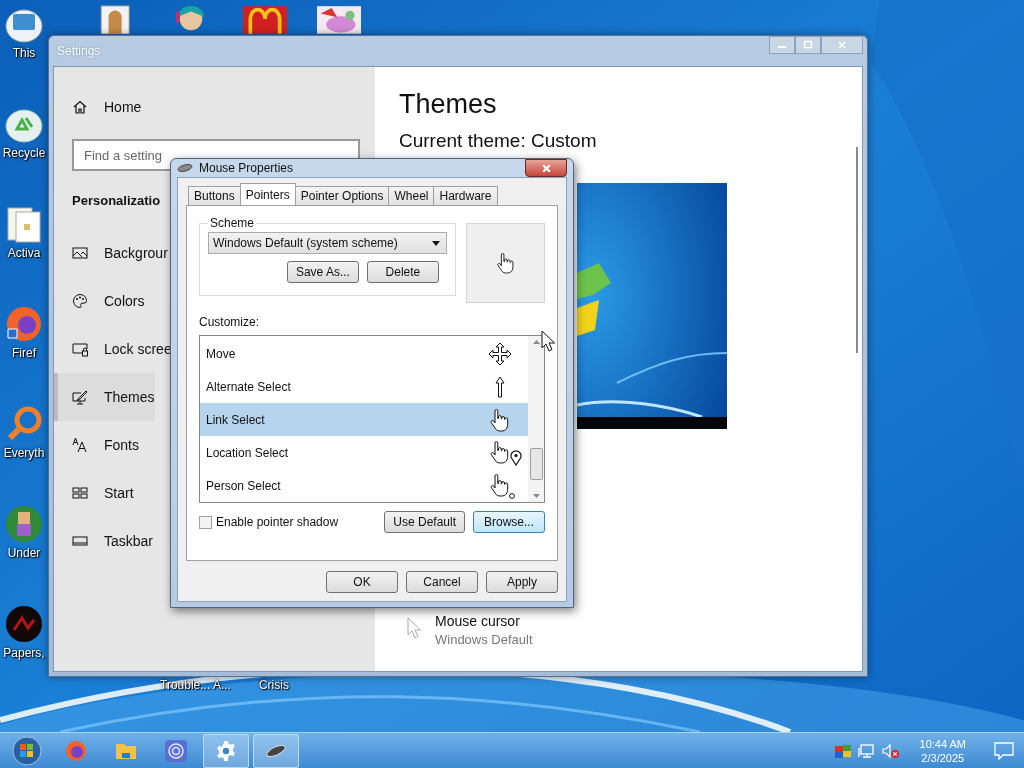 This screenshot has height=768, width=1024. I want to click on notification-icon, so click(1004, 750).